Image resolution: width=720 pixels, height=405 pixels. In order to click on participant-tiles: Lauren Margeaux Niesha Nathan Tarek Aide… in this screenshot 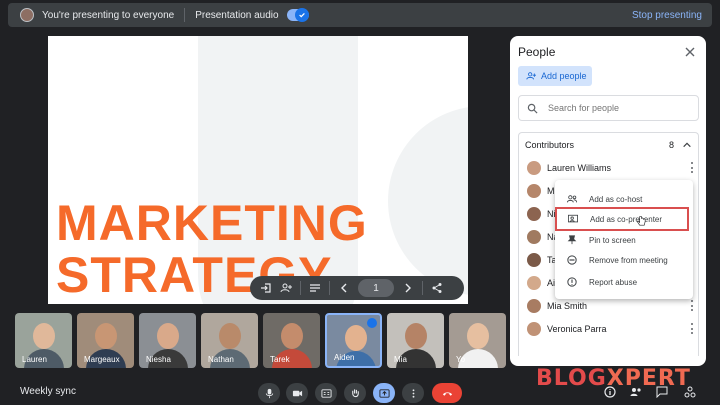, I will do `click(260, 340)`.